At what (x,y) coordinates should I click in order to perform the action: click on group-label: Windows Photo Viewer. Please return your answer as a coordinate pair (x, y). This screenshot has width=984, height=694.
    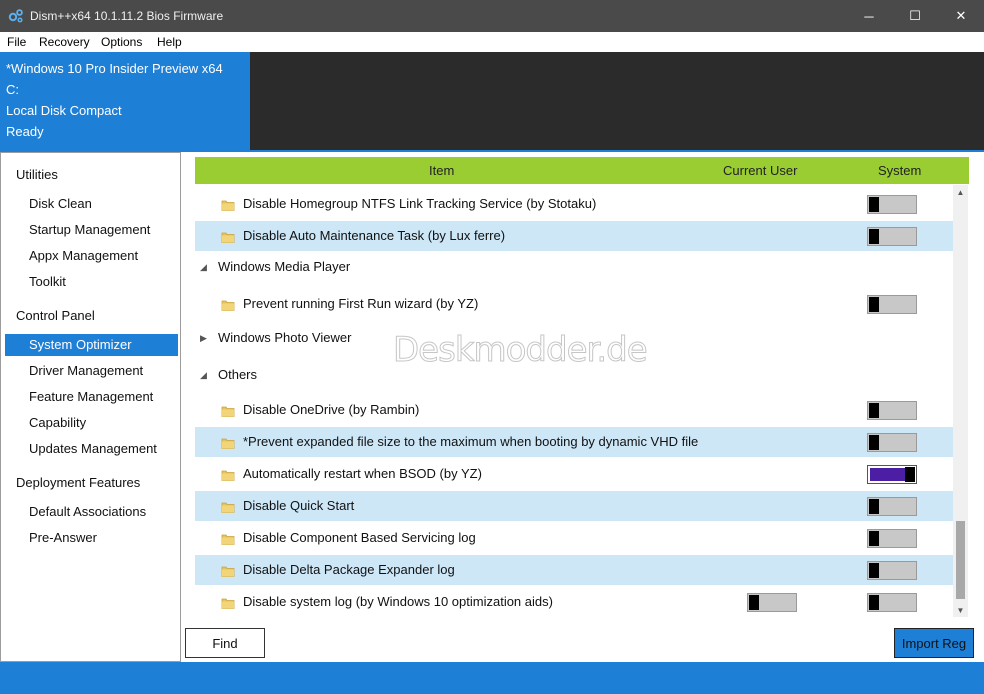
    Looking at the image, I should click on (285, 337).